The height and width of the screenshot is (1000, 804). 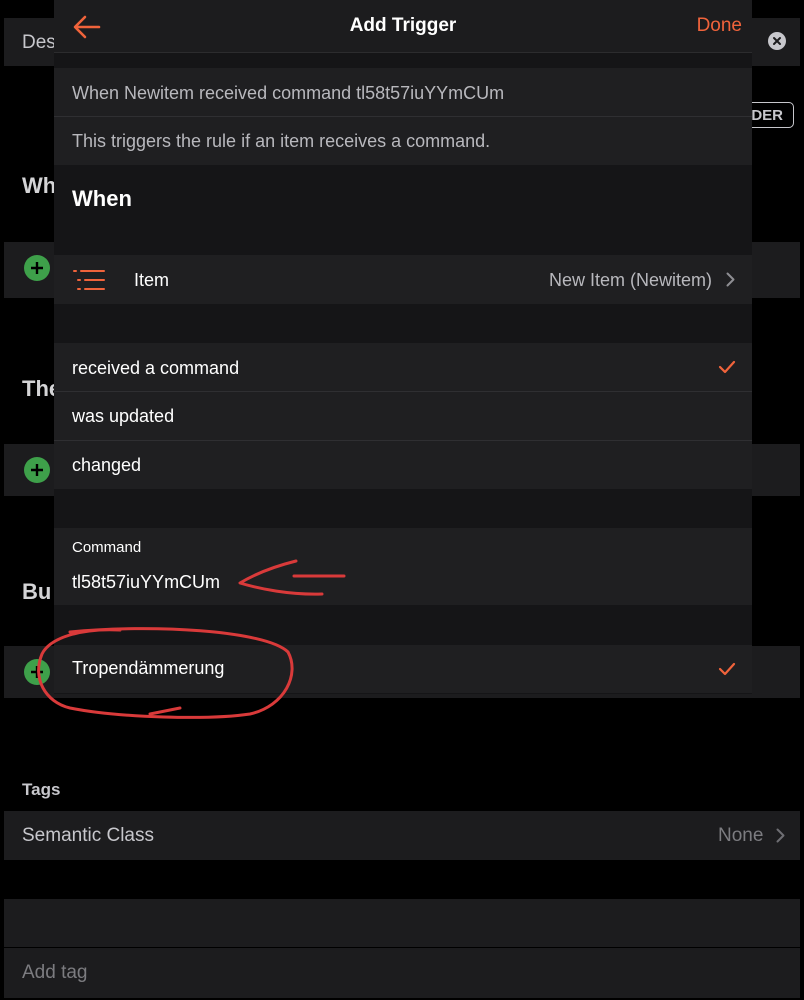 What do you see at coordinates (107, 465) in the screenshot?
I see `event-option-label: changed` at bounding box center [107, 465].